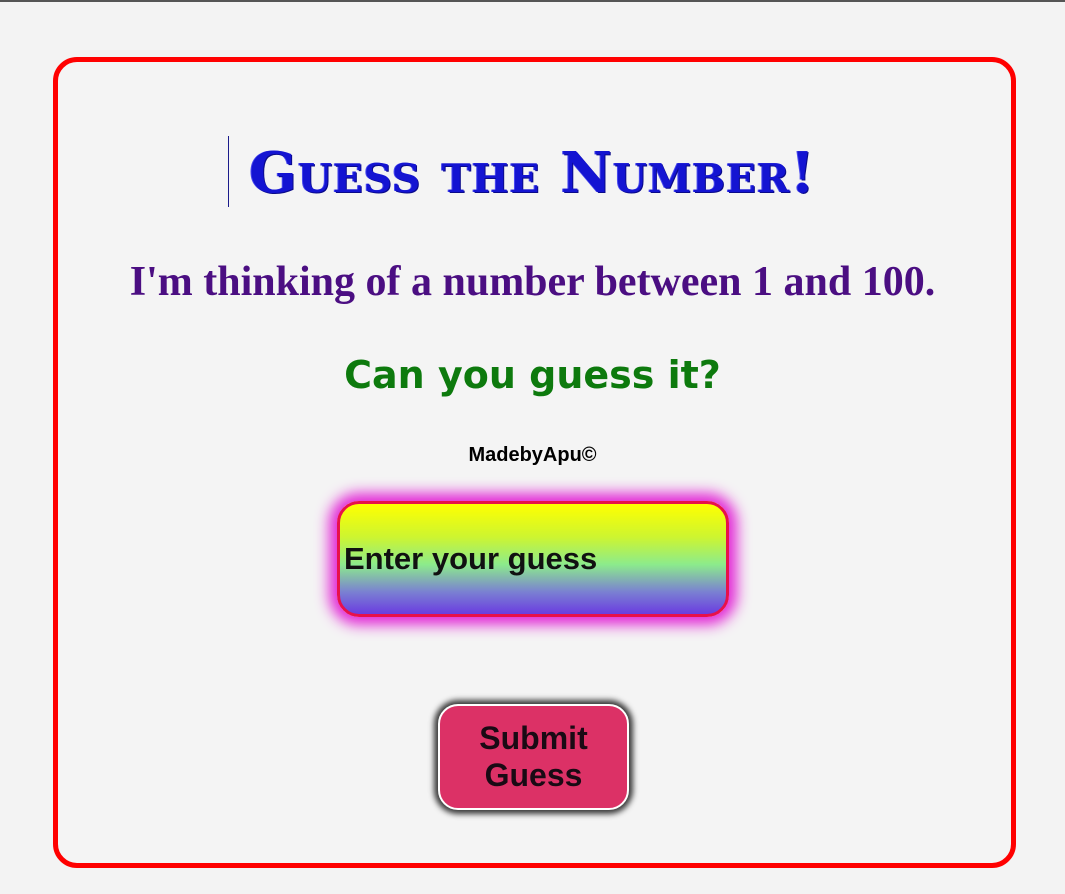 This screenshot has width=1065, height=894. Describe the element at coordinates (532, 375) in the screenshot. I see `question-text: Can you guess it?` at that location.